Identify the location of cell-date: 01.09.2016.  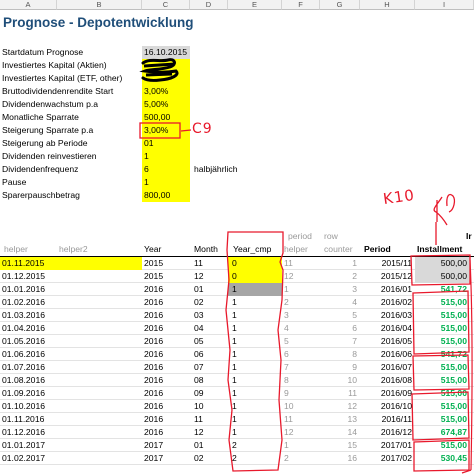
(22, 393).